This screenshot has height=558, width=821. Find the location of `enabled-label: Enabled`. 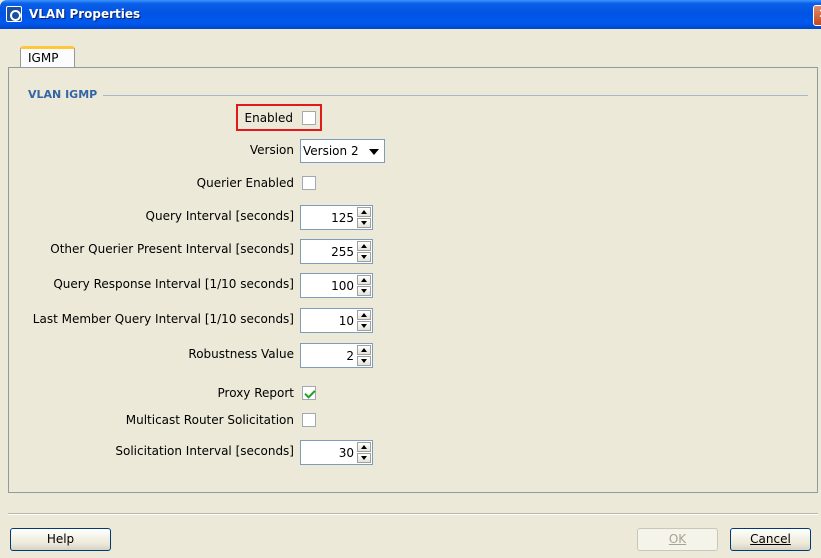

enabled-label: Enabled is located at coordinates (269, 118).